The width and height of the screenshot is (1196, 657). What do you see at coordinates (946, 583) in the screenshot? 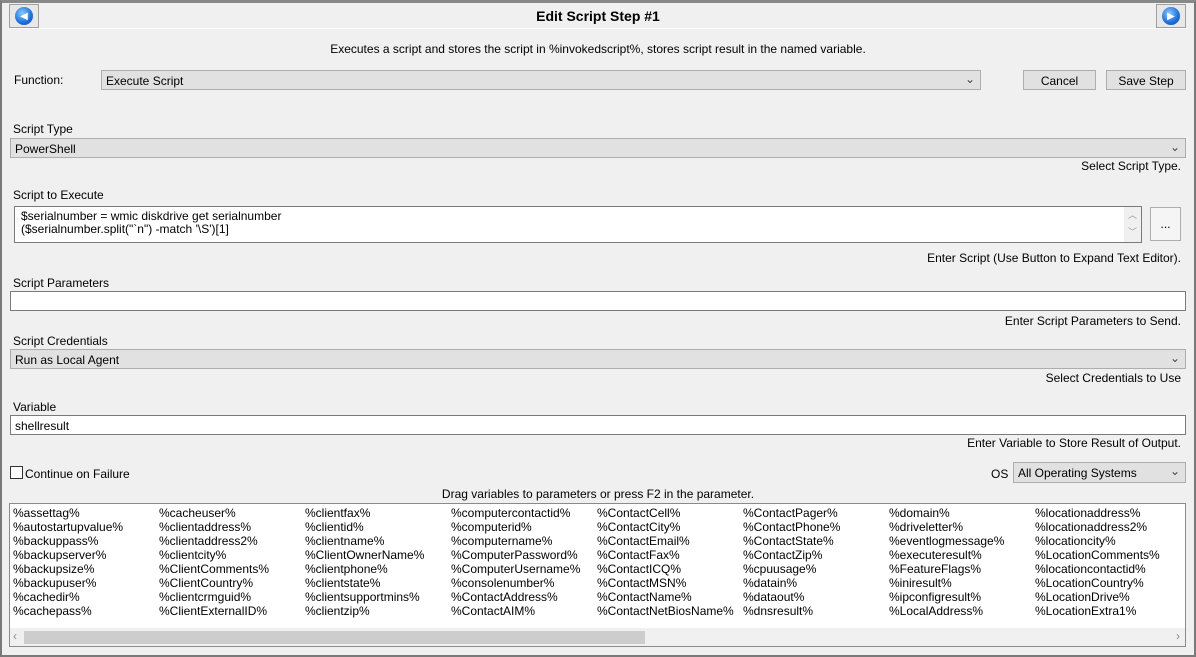
I see `variable-item: %iniresult%` at bounding box center [946, 583].